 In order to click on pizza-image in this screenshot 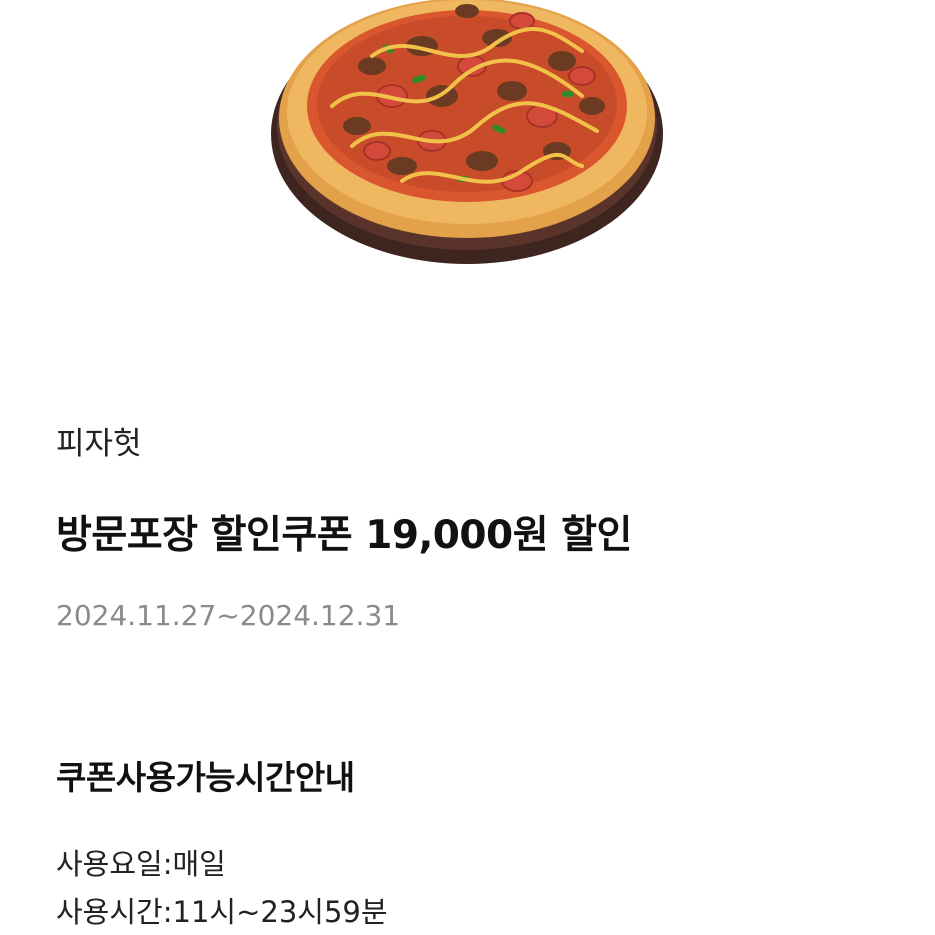, I will do `click(467, 138)`.